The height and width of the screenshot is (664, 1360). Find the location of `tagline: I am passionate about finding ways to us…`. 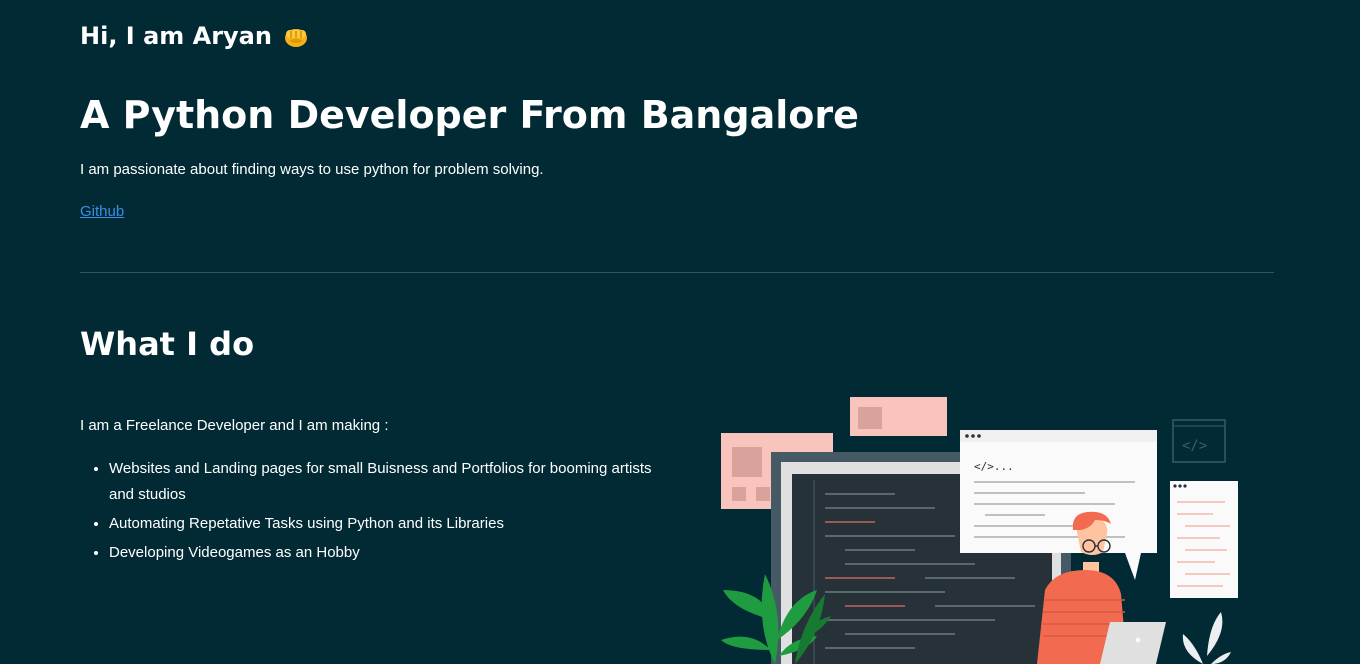

tagline: I am passionate about finding ways to us… is located at coordinates (312, 169).